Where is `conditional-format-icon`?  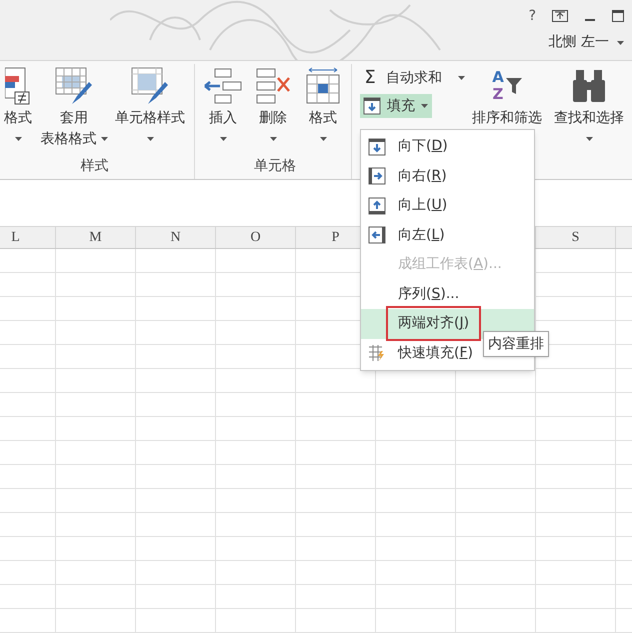 conditional-format-icon is located at coordinates (18, 86).